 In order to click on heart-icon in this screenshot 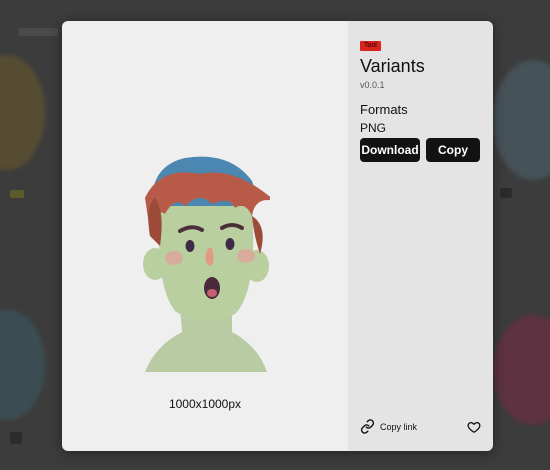, I will do `click(474, 427)`.